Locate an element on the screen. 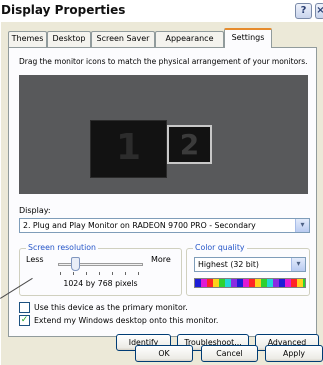  color-quality-dropdown: Highest (32 bit) ▾ is located at coordinates (250, 264).